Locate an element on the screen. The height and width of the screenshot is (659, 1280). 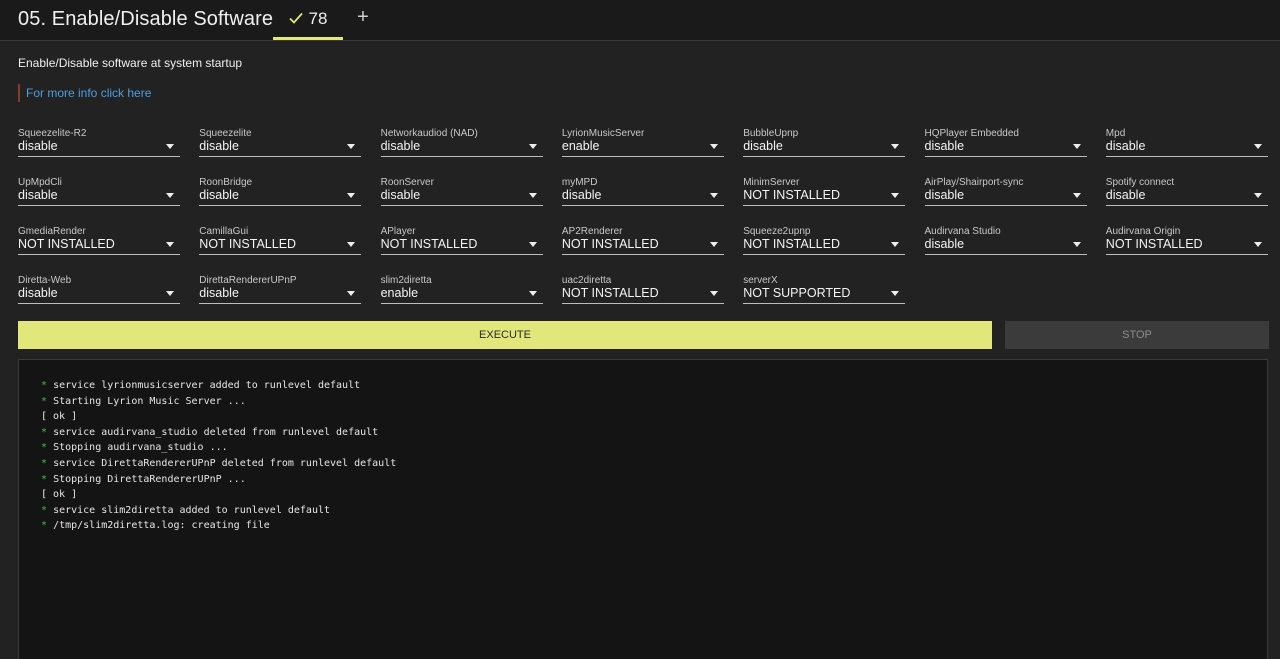
software-select-label: uac2diretta is located at coordinates (586, 280).